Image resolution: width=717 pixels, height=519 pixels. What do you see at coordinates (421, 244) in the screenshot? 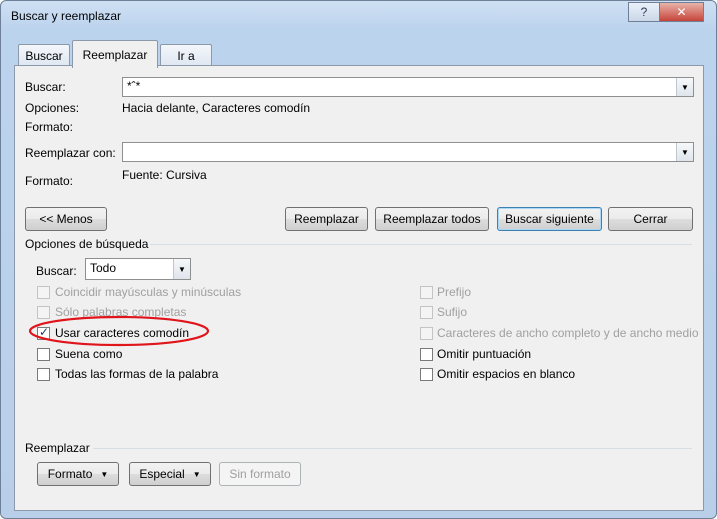
I see `search-options-divider` at bounding box center [421, 244].